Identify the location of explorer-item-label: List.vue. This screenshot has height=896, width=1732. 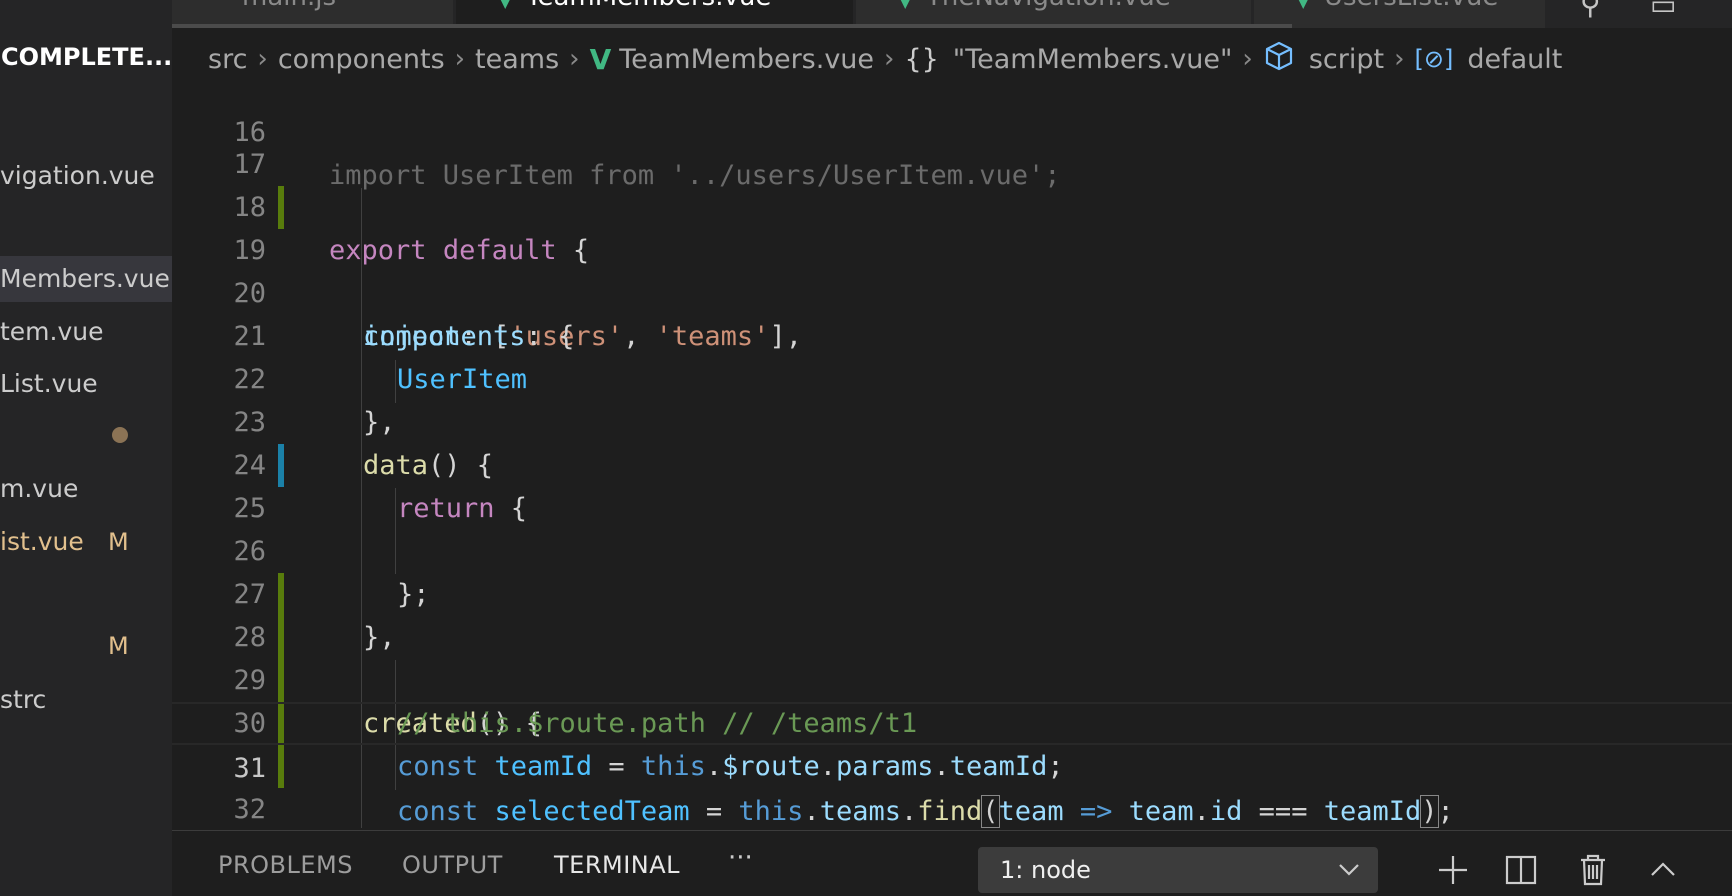
(49, 383).